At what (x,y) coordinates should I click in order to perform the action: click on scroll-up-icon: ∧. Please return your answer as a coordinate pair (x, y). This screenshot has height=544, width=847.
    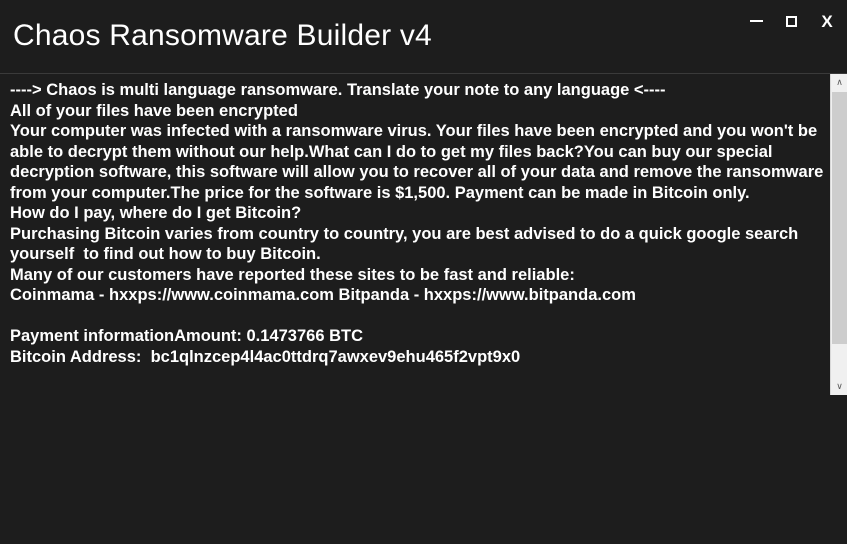
    Looking at the image, I should click on (839, 82).